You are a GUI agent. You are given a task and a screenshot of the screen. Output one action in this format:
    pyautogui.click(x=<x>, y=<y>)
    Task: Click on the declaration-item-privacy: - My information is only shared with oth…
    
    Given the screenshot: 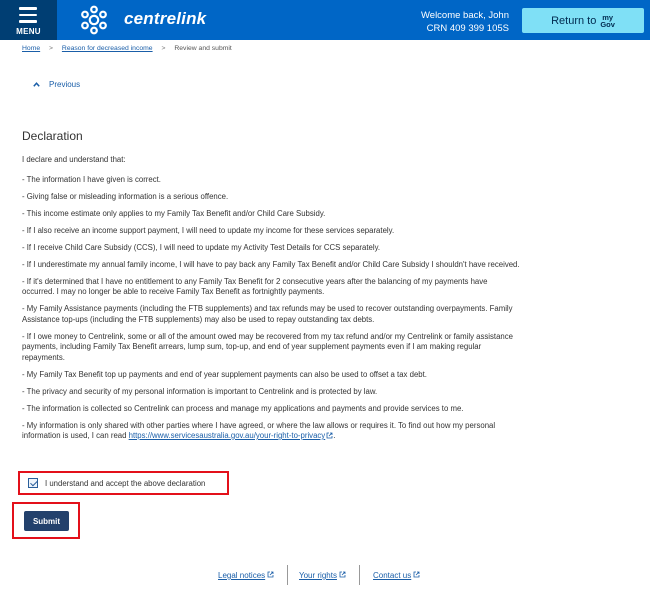 What is the action you would take?
    pyautogui.click(x=272, y=431)
    